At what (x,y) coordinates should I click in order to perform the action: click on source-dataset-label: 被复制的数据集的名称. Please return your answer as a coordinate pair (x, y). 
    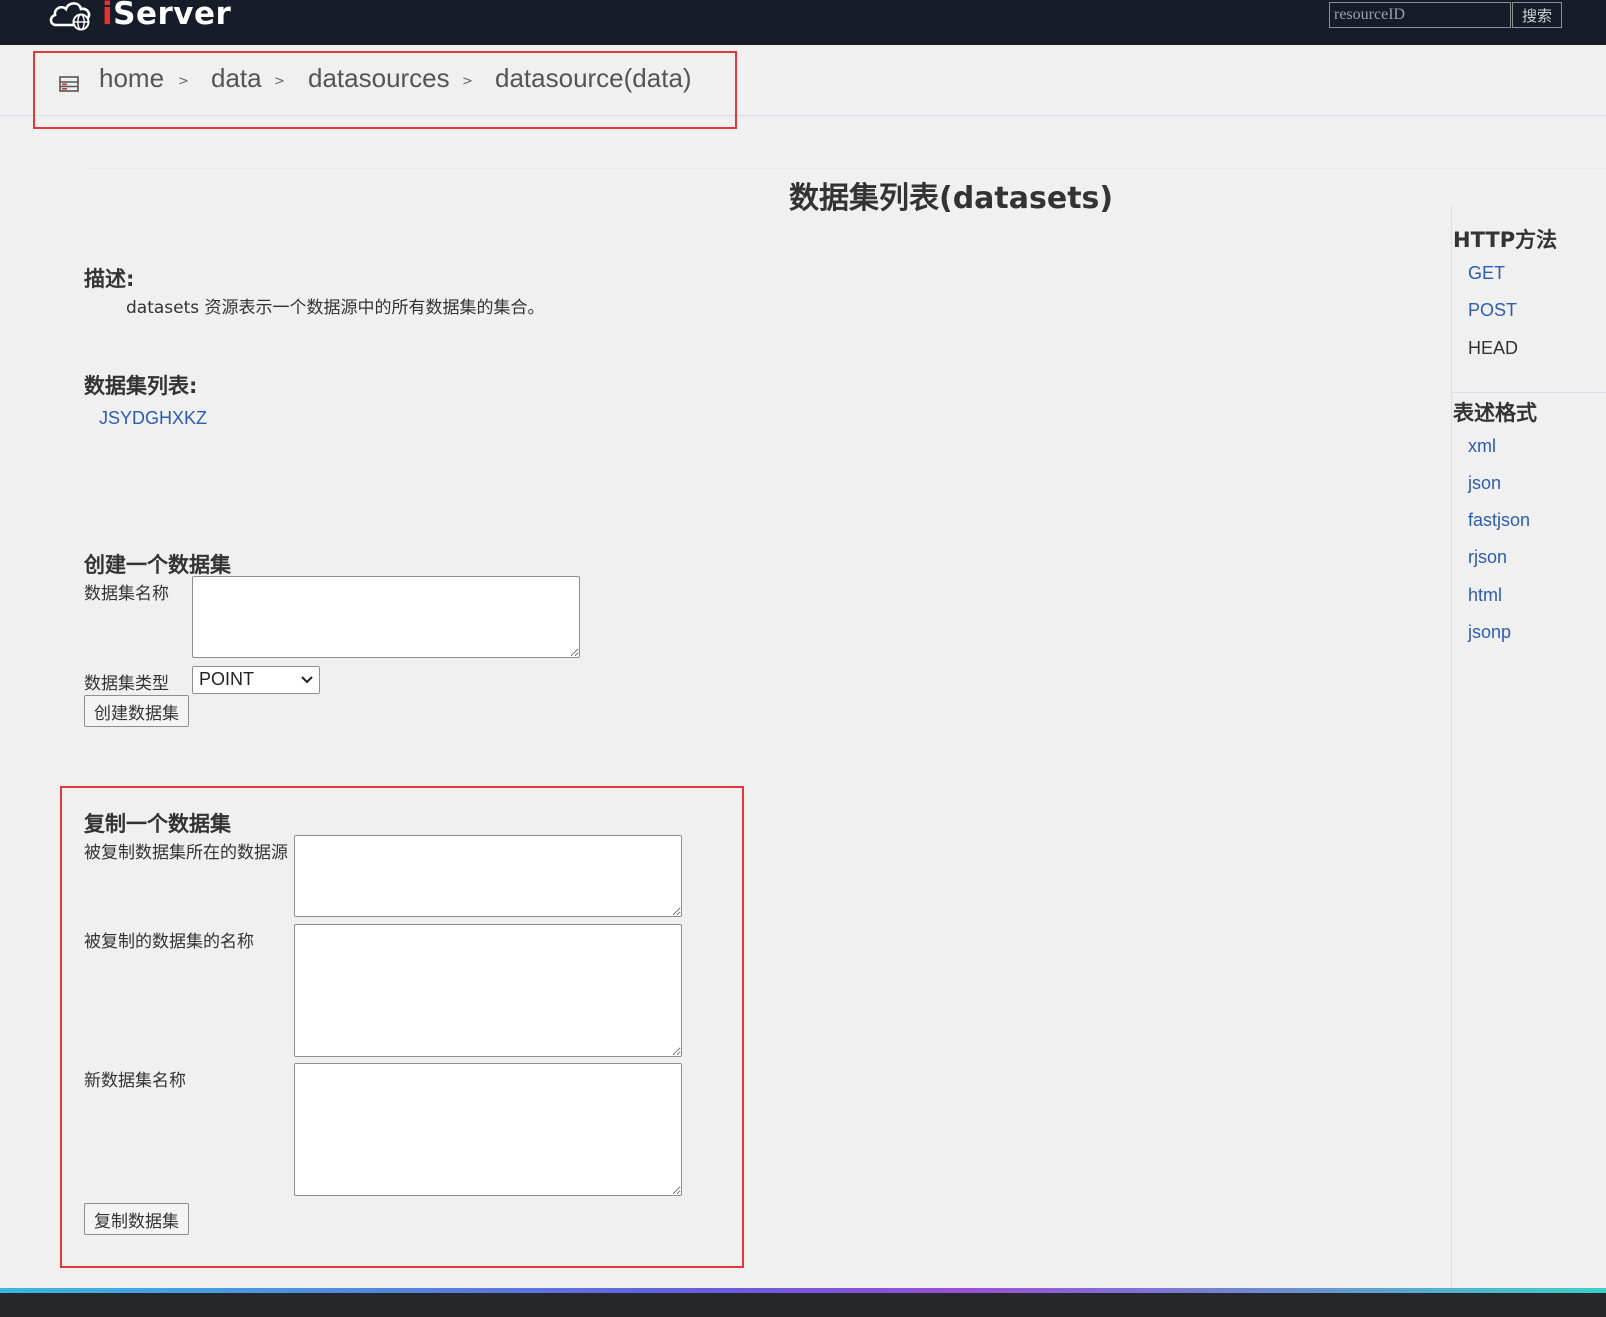
    Looking at the image, I should click on (169, 942).